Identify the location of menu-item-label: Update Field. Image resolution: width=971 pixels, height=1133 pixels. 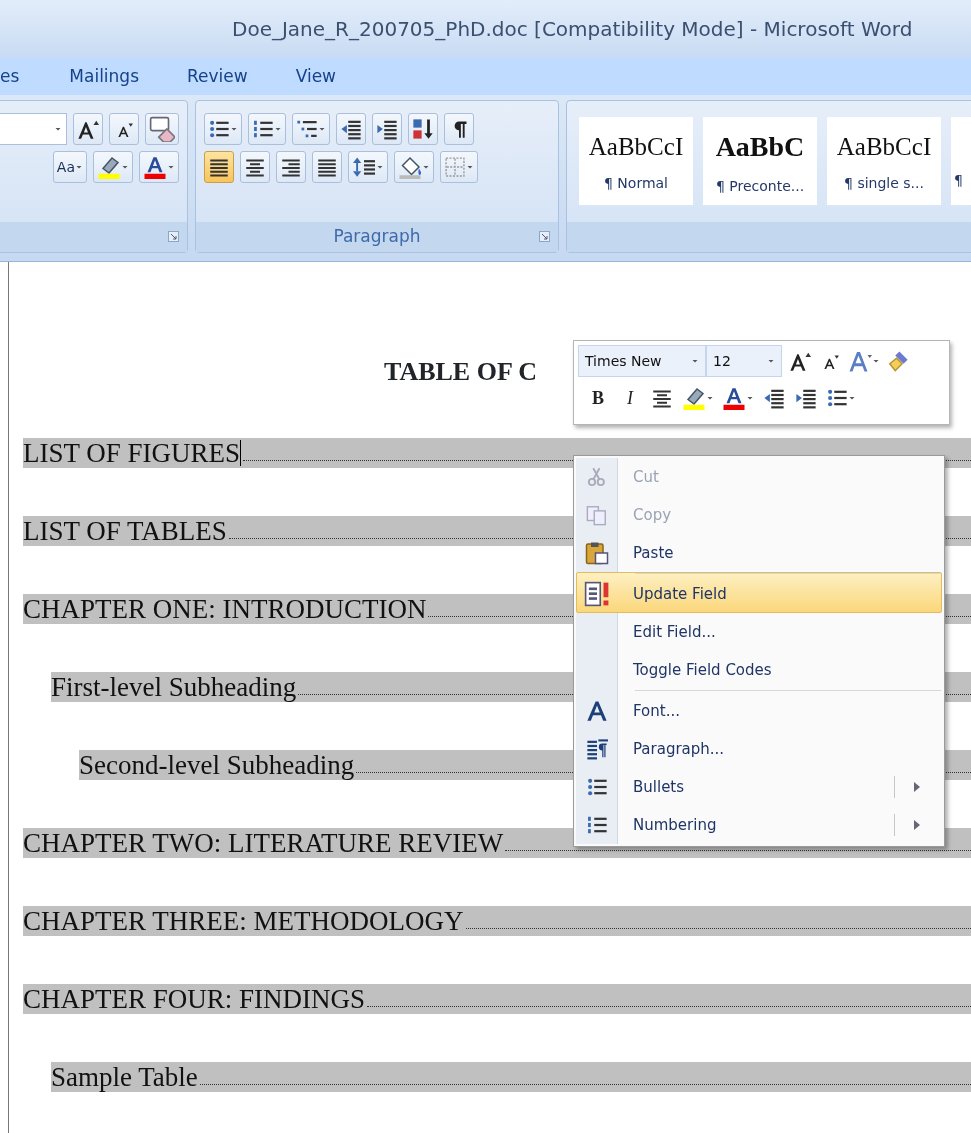
(680, 594).